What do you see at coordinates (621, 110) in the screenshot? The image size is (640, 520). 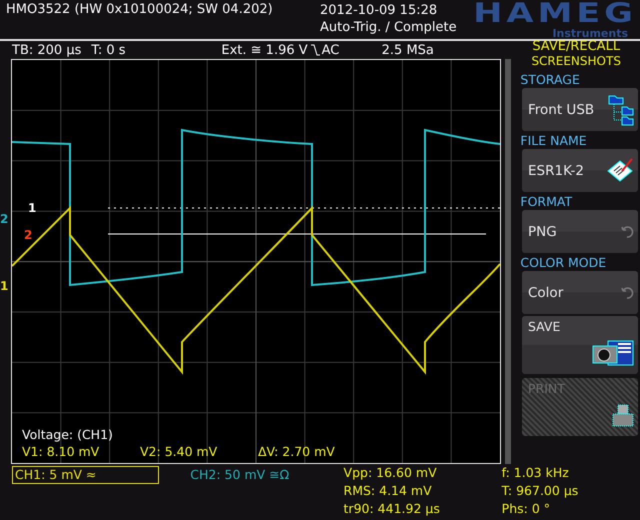 I see `folder-tree-icon` at bounding box center [621, 110].